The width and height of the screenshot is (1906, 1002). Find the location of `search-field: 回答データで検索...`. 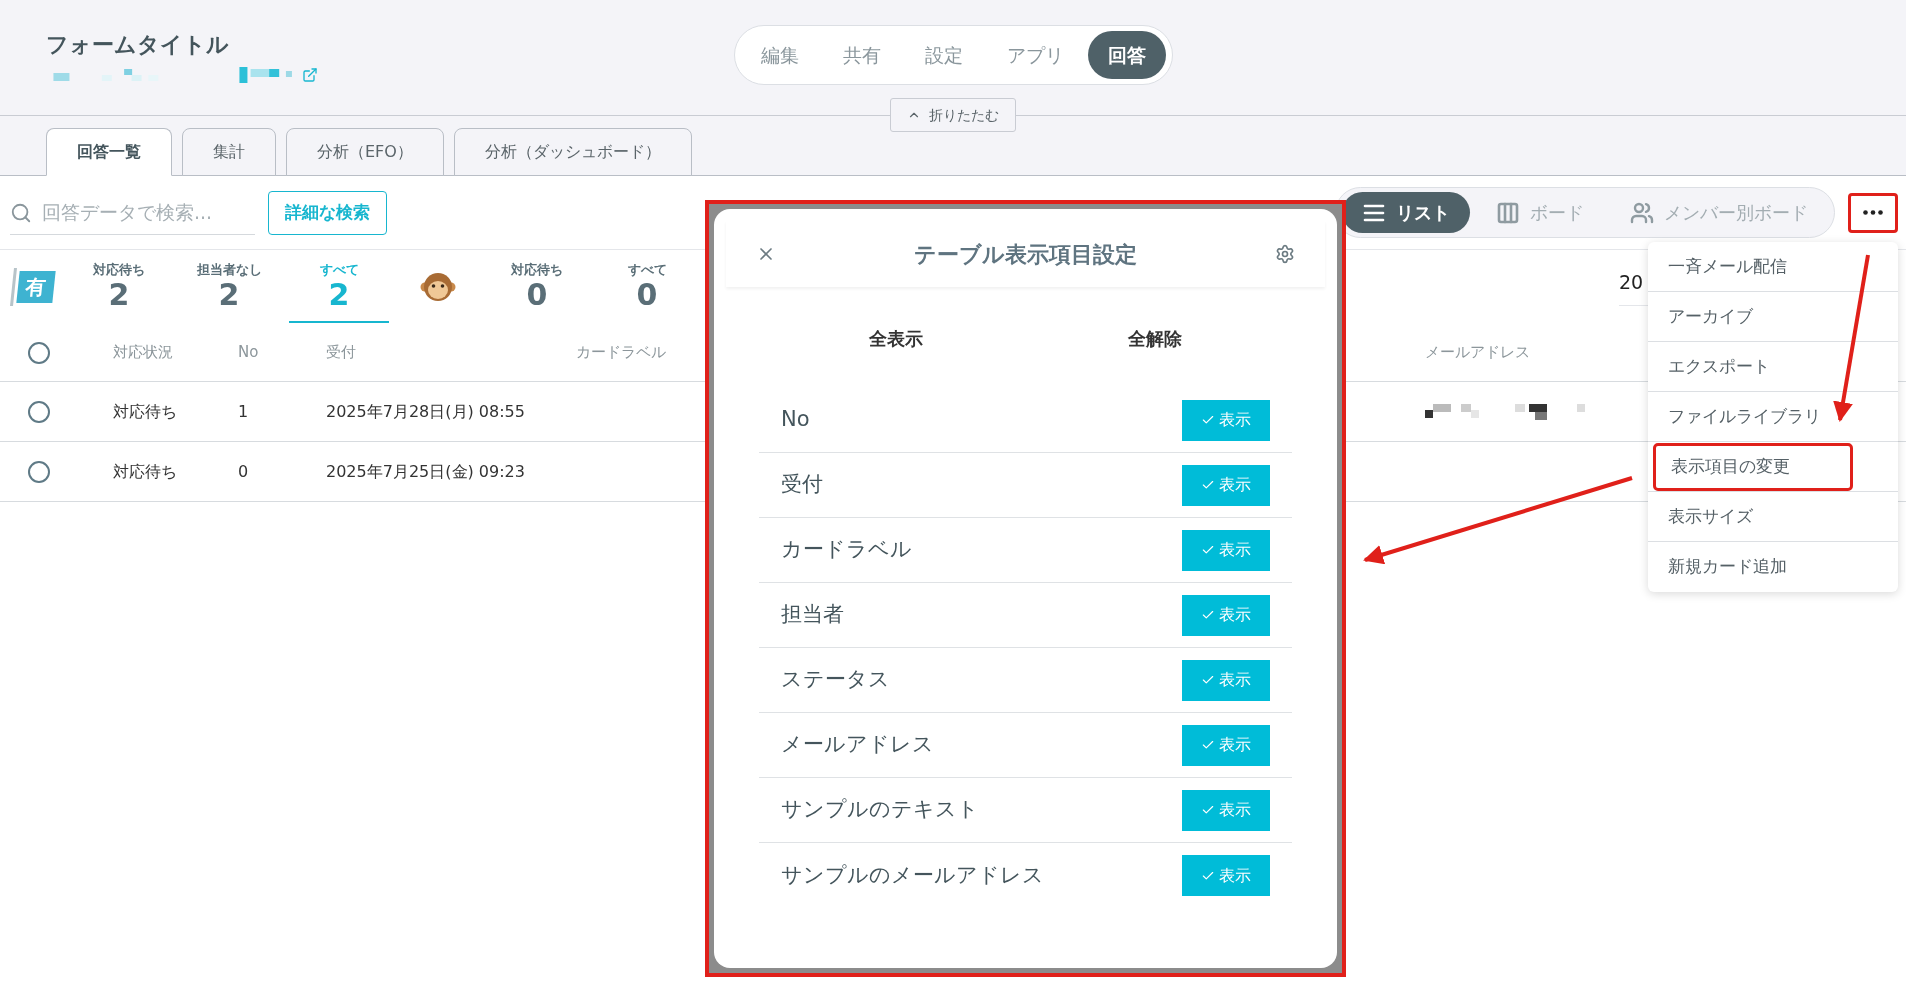

search-field: 回答データで検索... is located at coordinates (132, 212).